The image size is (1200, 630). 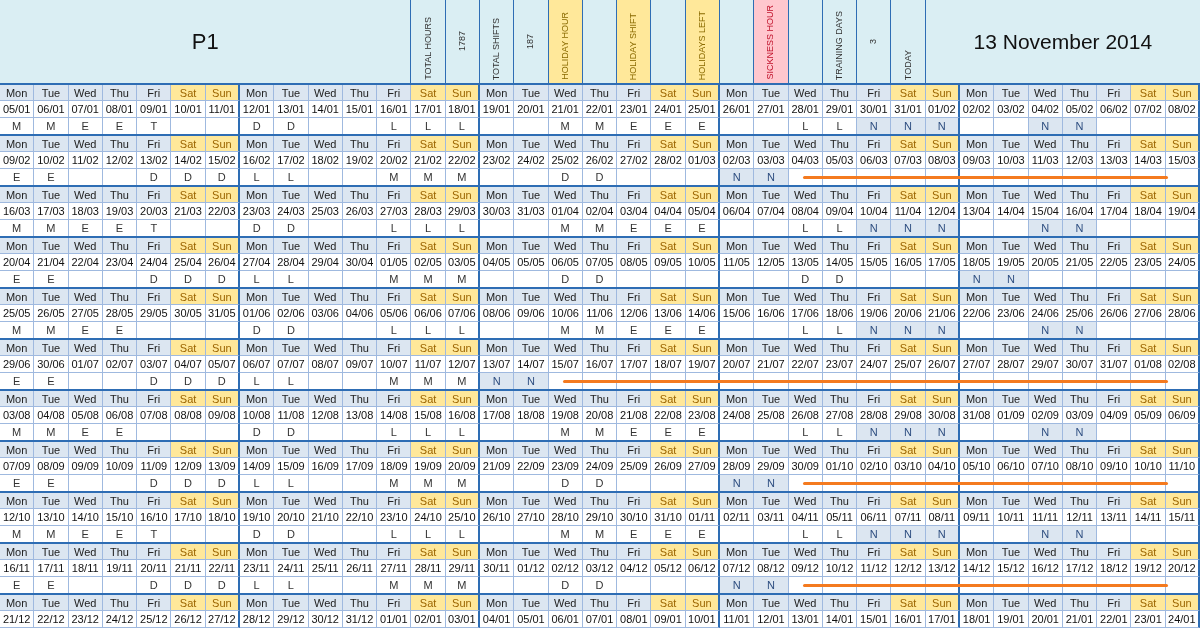 I want to click on date-cell: 16/05, so click(x=908, y=262).